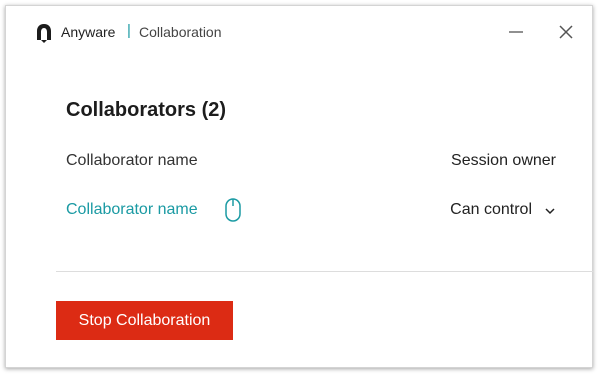  I want to click on window-title: Collaboration, so click(180, 32).